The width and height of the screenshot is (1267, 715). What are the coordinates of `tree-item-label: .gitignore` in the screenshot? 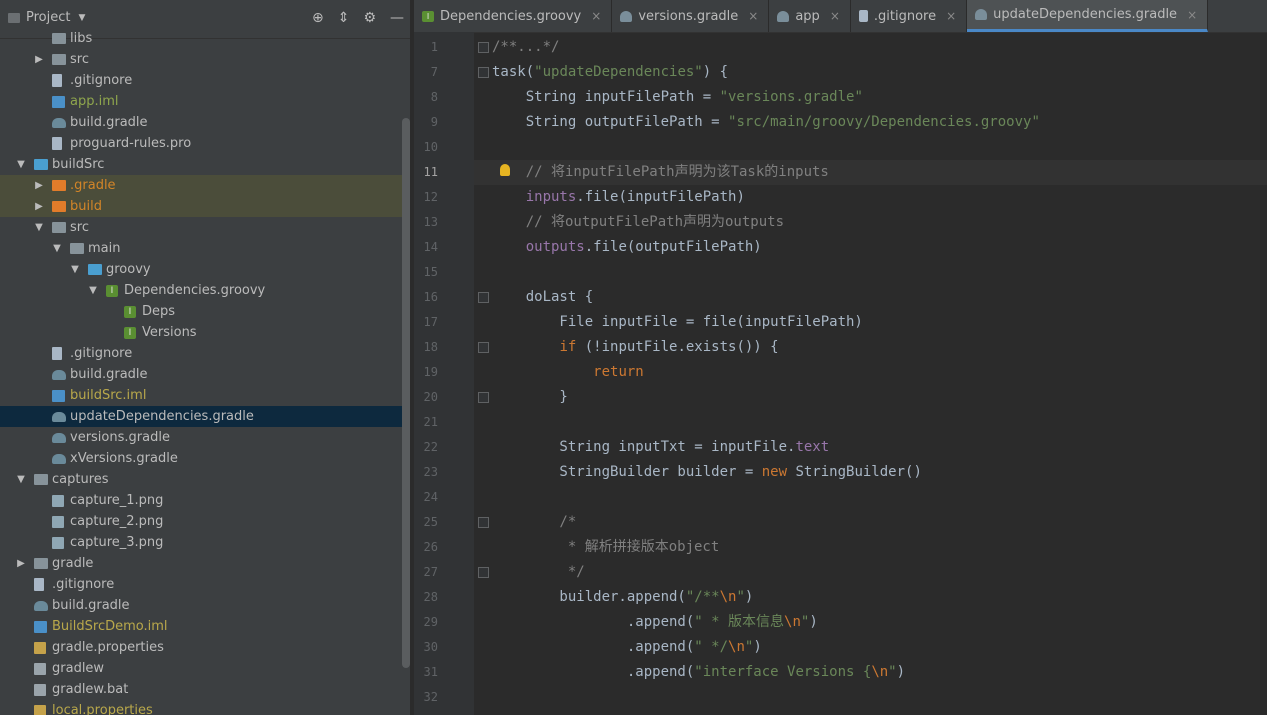 It's located at (83, 584).